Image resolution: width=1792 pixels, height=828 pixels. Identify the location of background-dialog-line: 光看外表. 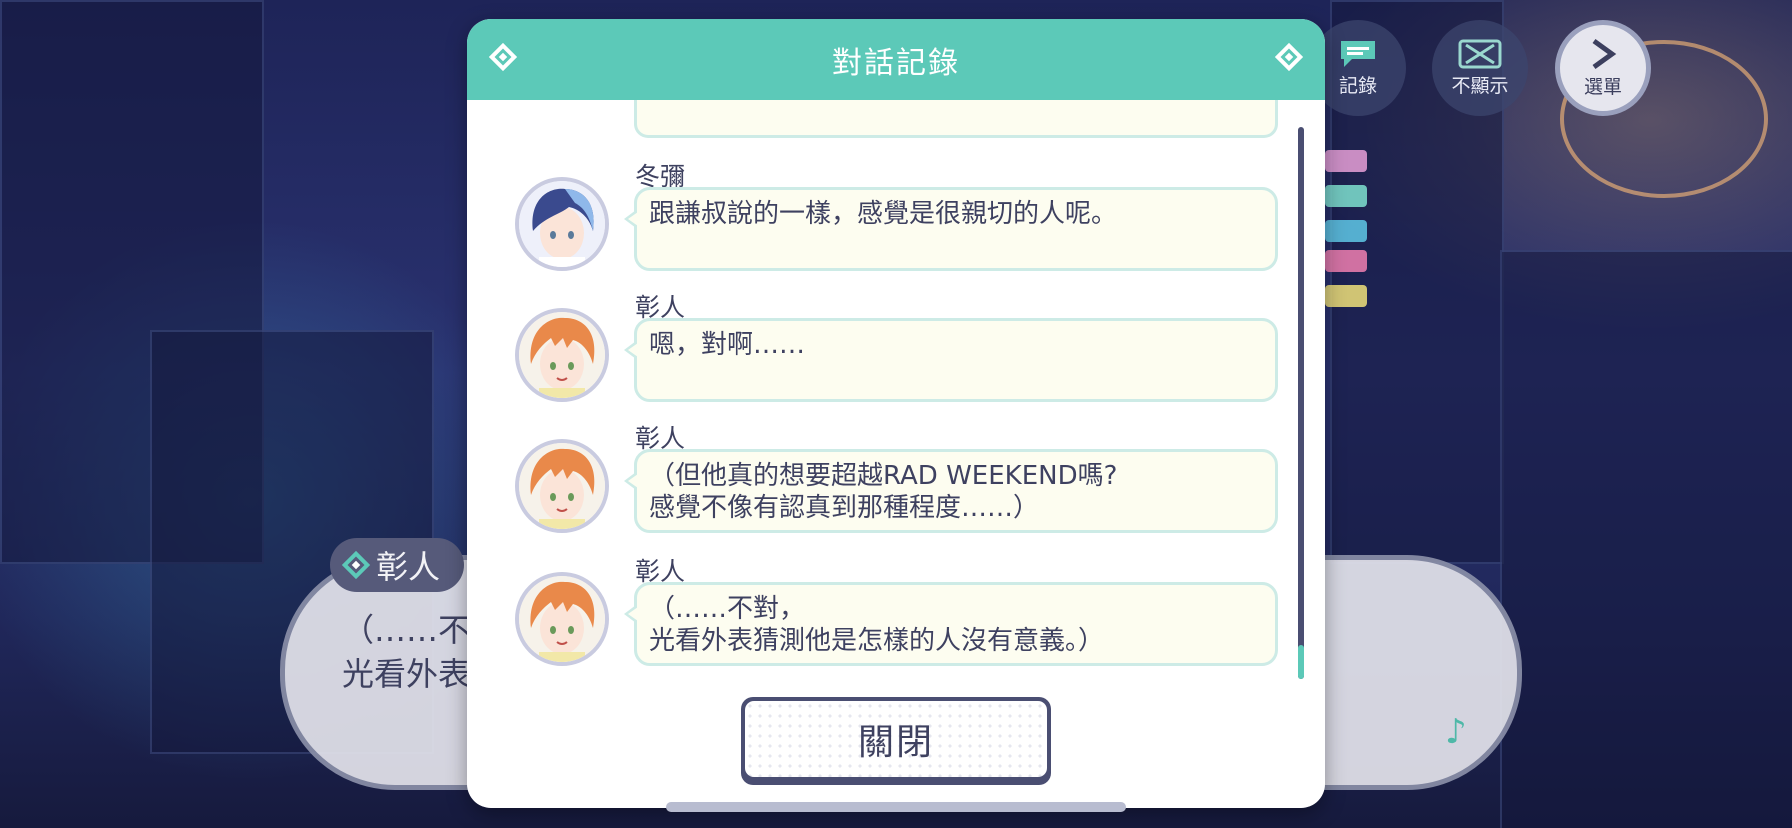
(406, 674).